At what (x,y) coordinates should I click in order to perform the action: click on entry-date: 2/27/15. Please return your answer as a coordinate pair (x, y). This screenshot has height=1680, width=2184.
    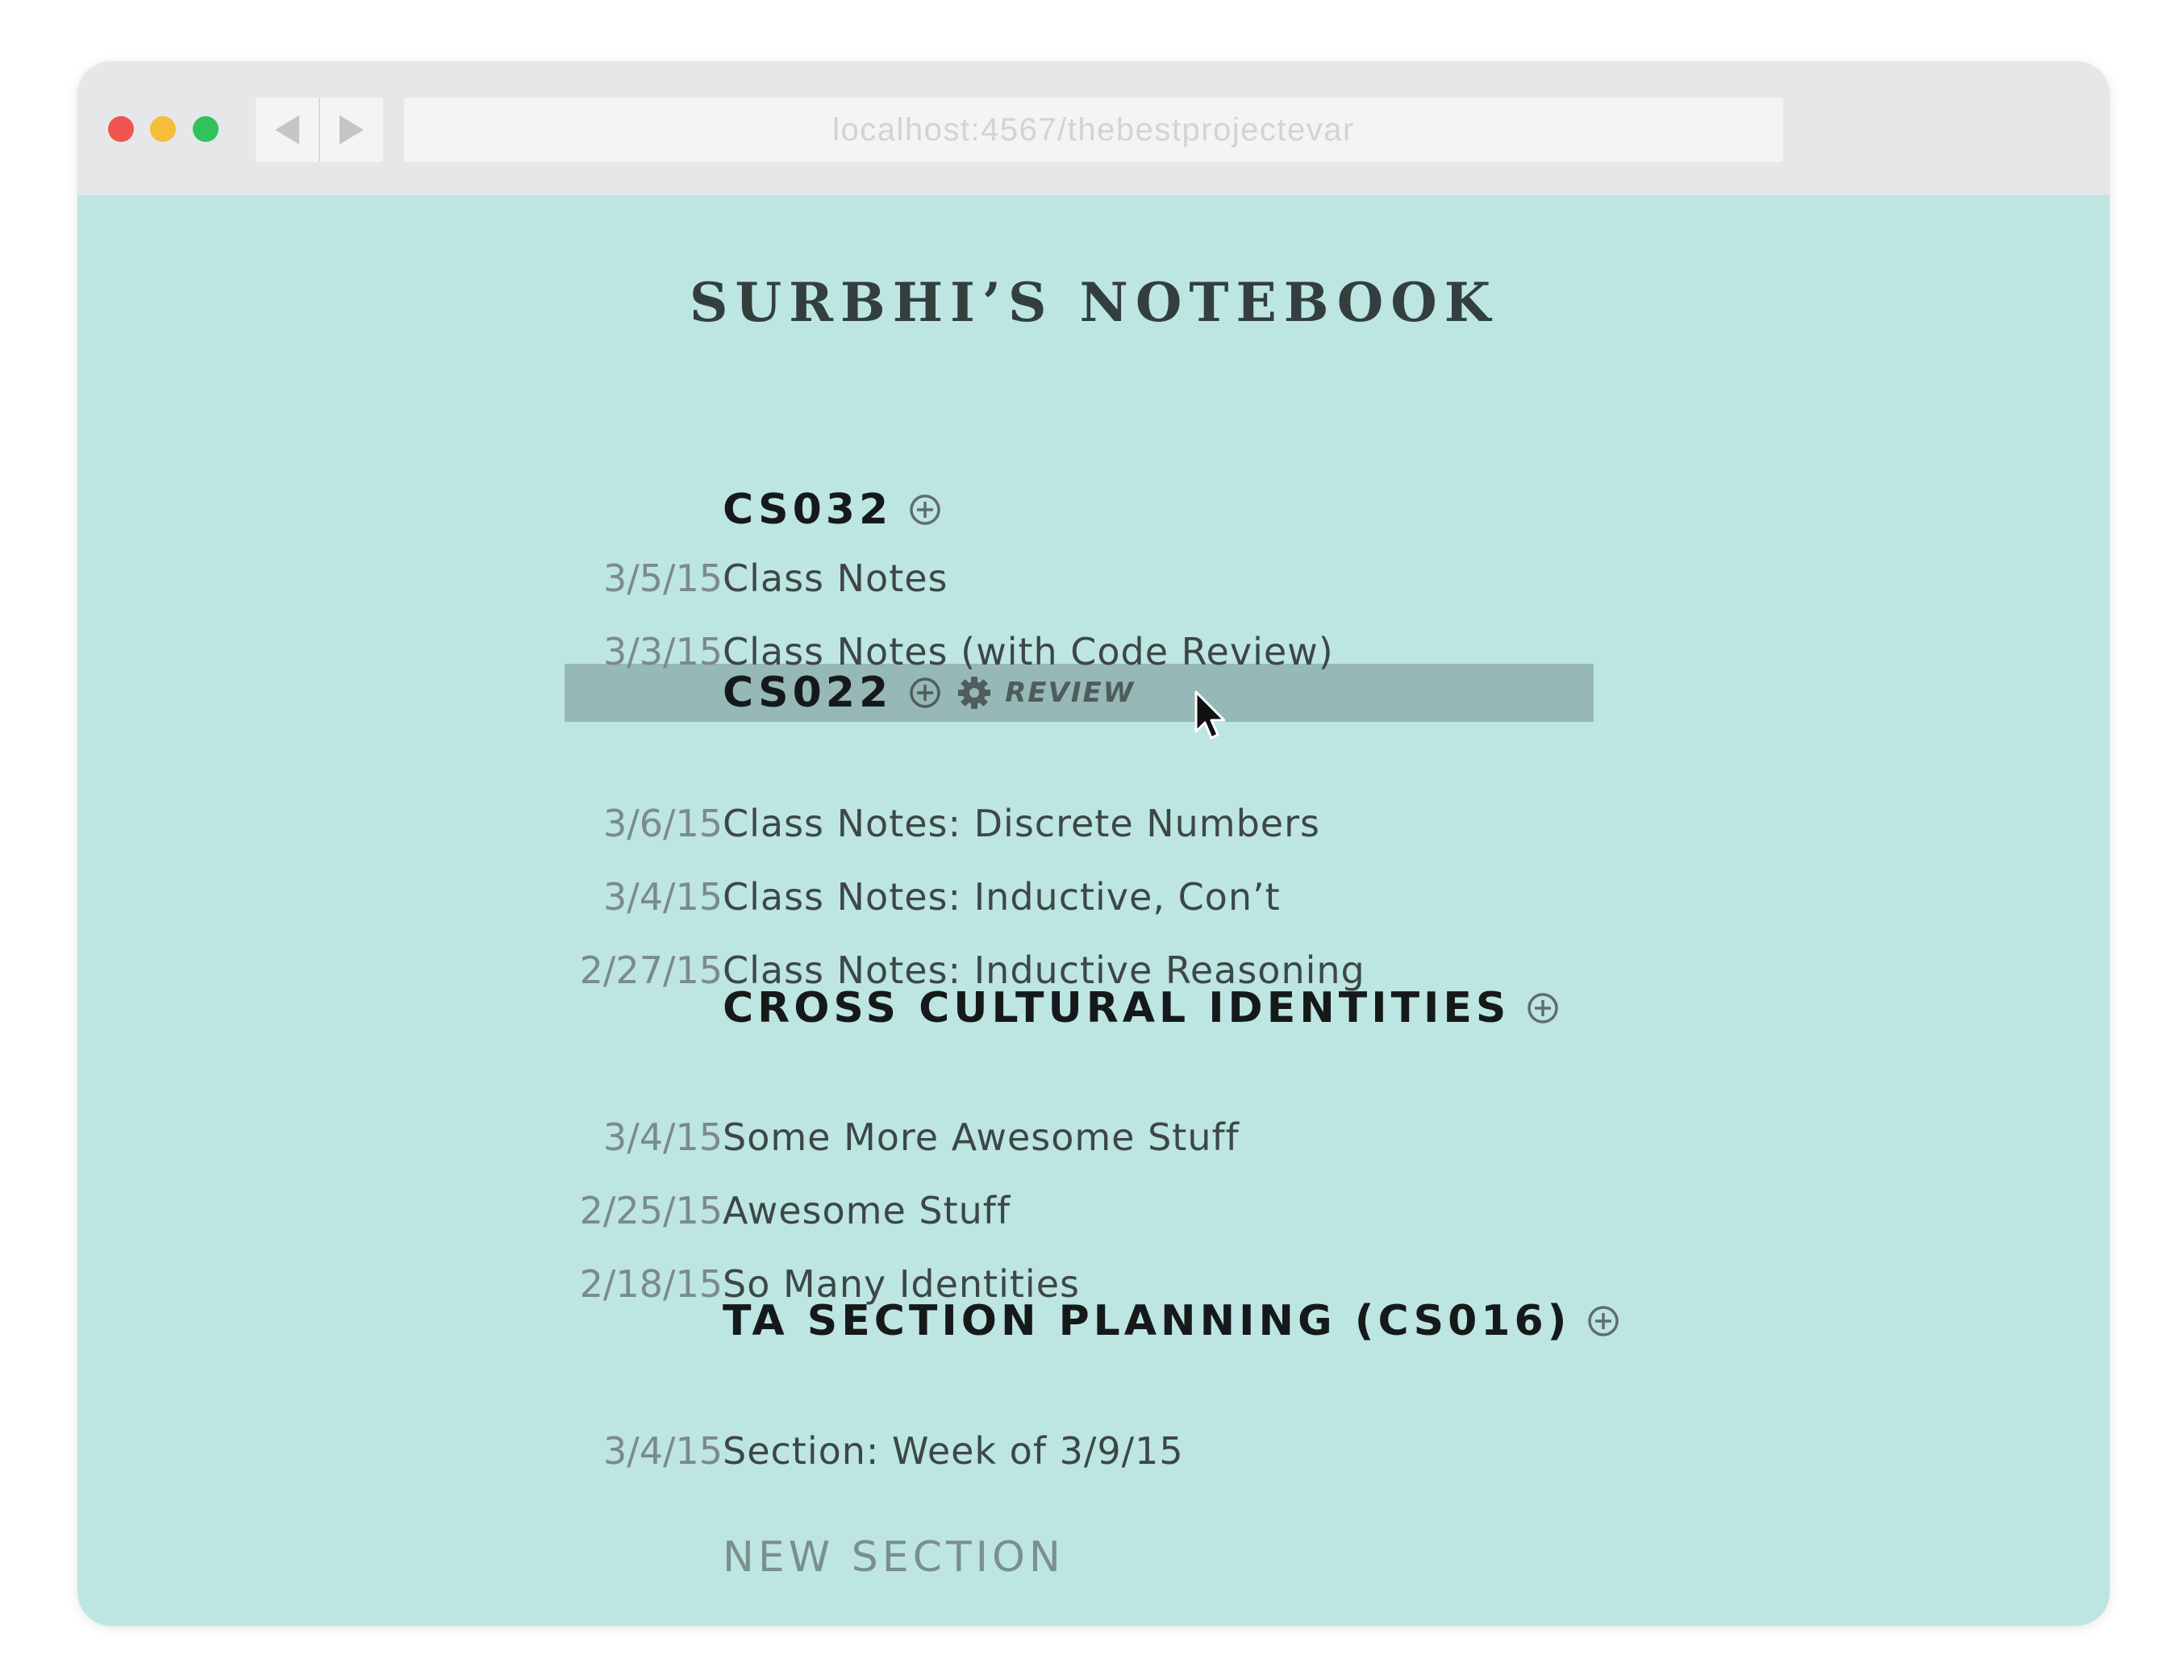
    Looking at the image, I should click on (651, 970).